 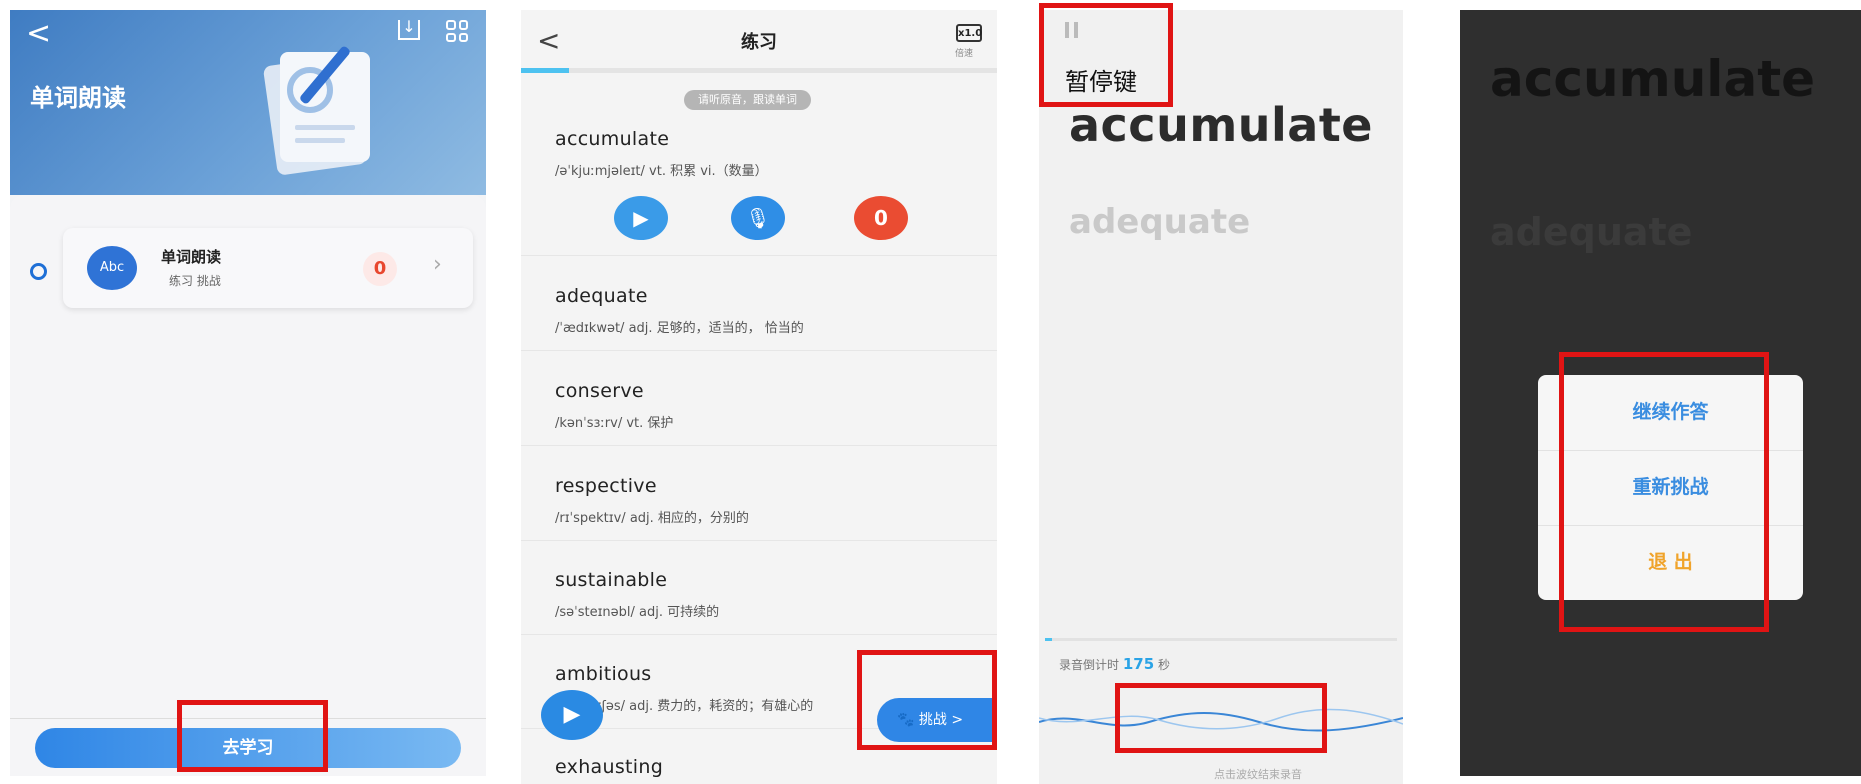 I want to click on grid-menu-icon, so click(x=457, y=31).